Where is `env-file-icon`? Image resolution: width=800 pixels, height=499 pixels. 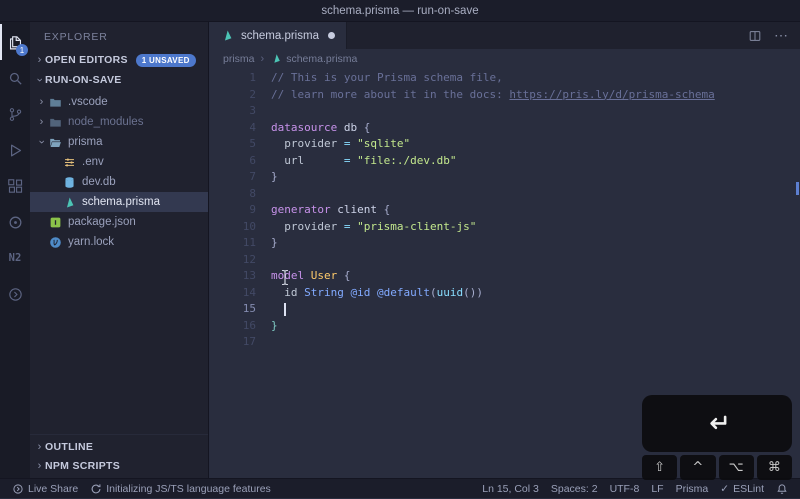 env-file-icon is located at coordinates (69, 162).